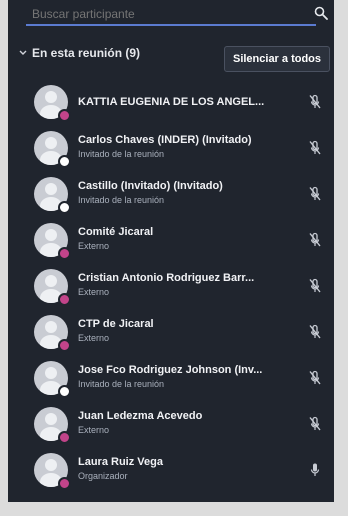 Image resolution: width=348 pixels, height=516 pixels. Describe the element at coordinates (171, 25) in the screenshot. I see `search-underline` at that location.